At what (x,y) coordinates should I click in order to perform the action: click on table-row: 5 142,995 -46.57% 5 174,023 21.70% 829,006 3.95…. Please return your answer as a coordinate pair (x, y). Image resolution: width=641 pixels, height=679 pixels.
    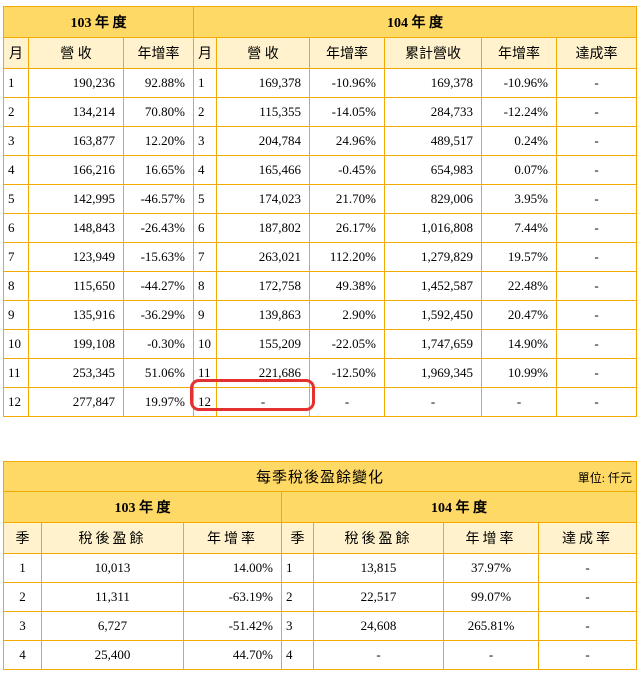
    Looking at the image, I should click on (320, 199).